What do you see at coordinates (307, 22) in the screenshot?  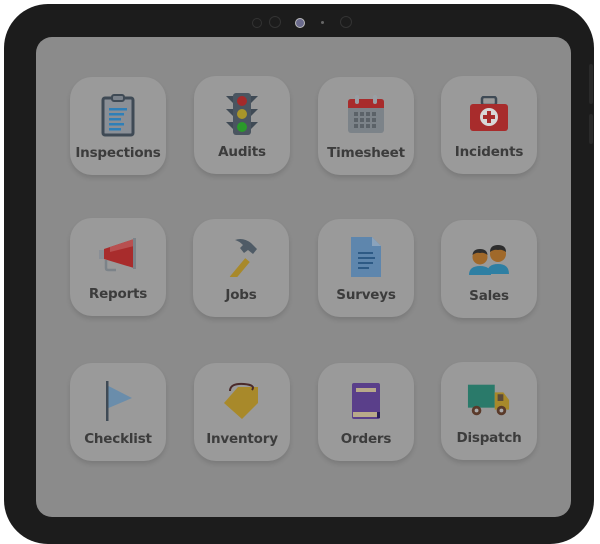 I see `camera-bar` at bounding box center [307, 22].